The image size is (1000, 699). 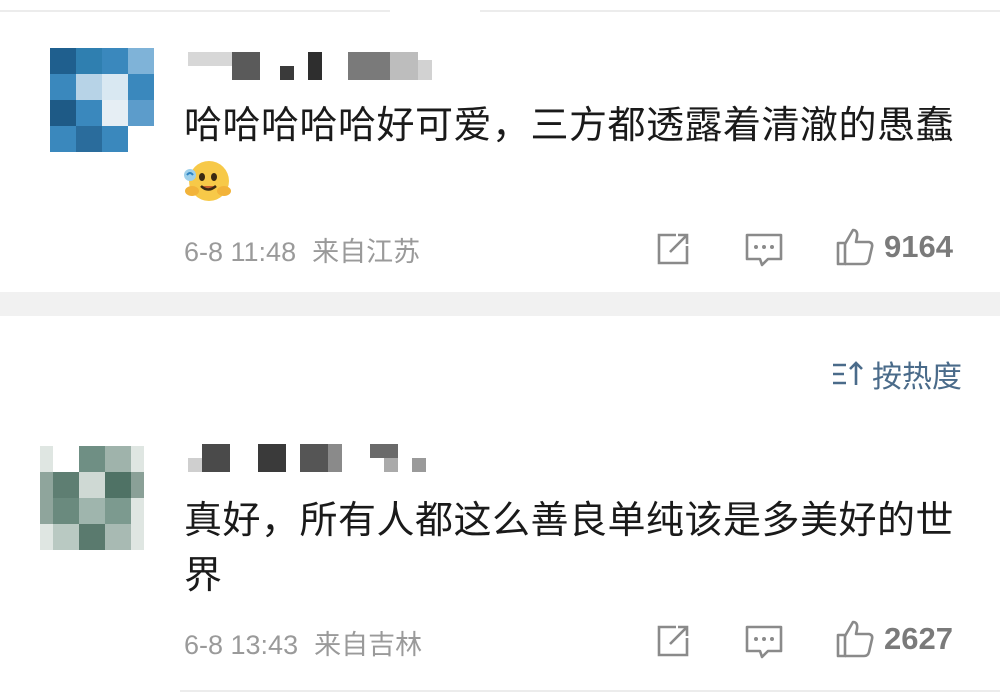 I want to click on comment-meta: 6-8 13:43 来自吉林, so click(x=303, y=642).